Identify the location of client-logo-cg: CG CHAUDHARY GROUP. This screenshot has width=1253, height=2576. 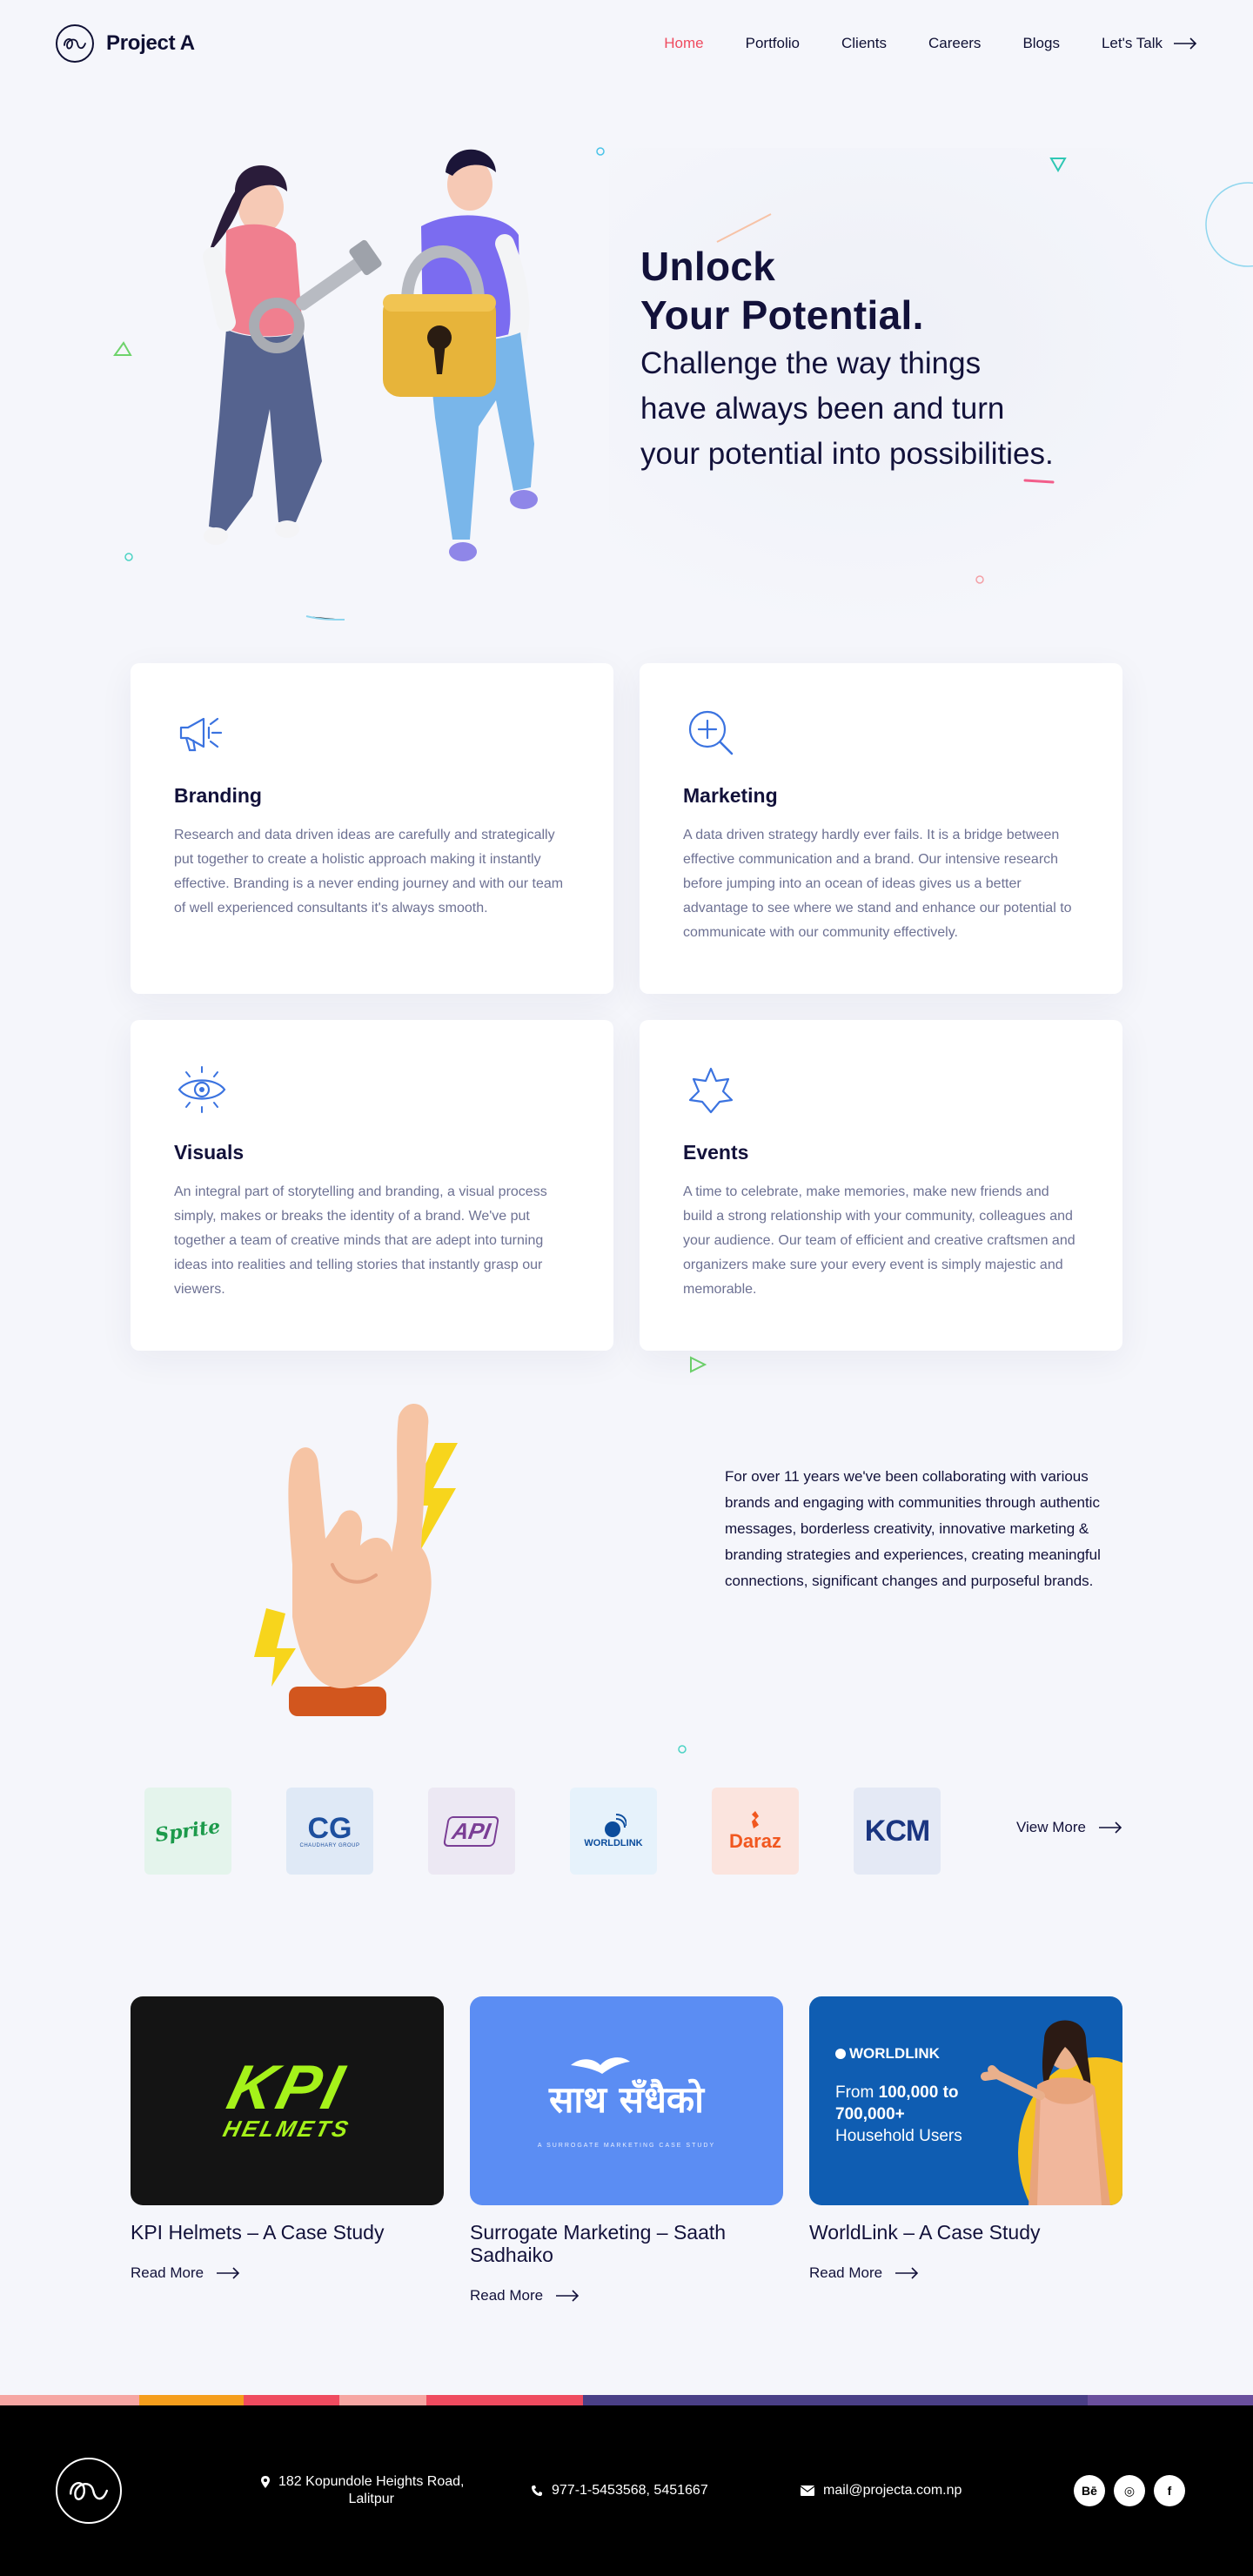
(329, 1831).